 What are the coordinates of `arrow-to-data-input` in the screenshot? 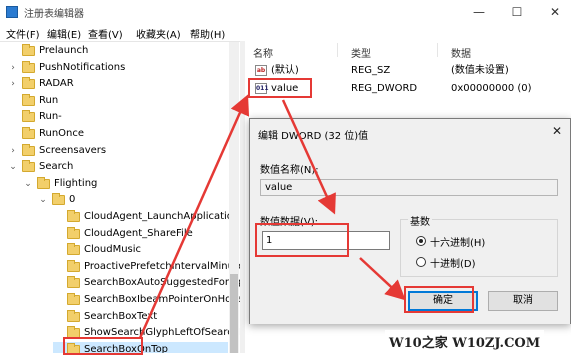 It's located at (308, 157).